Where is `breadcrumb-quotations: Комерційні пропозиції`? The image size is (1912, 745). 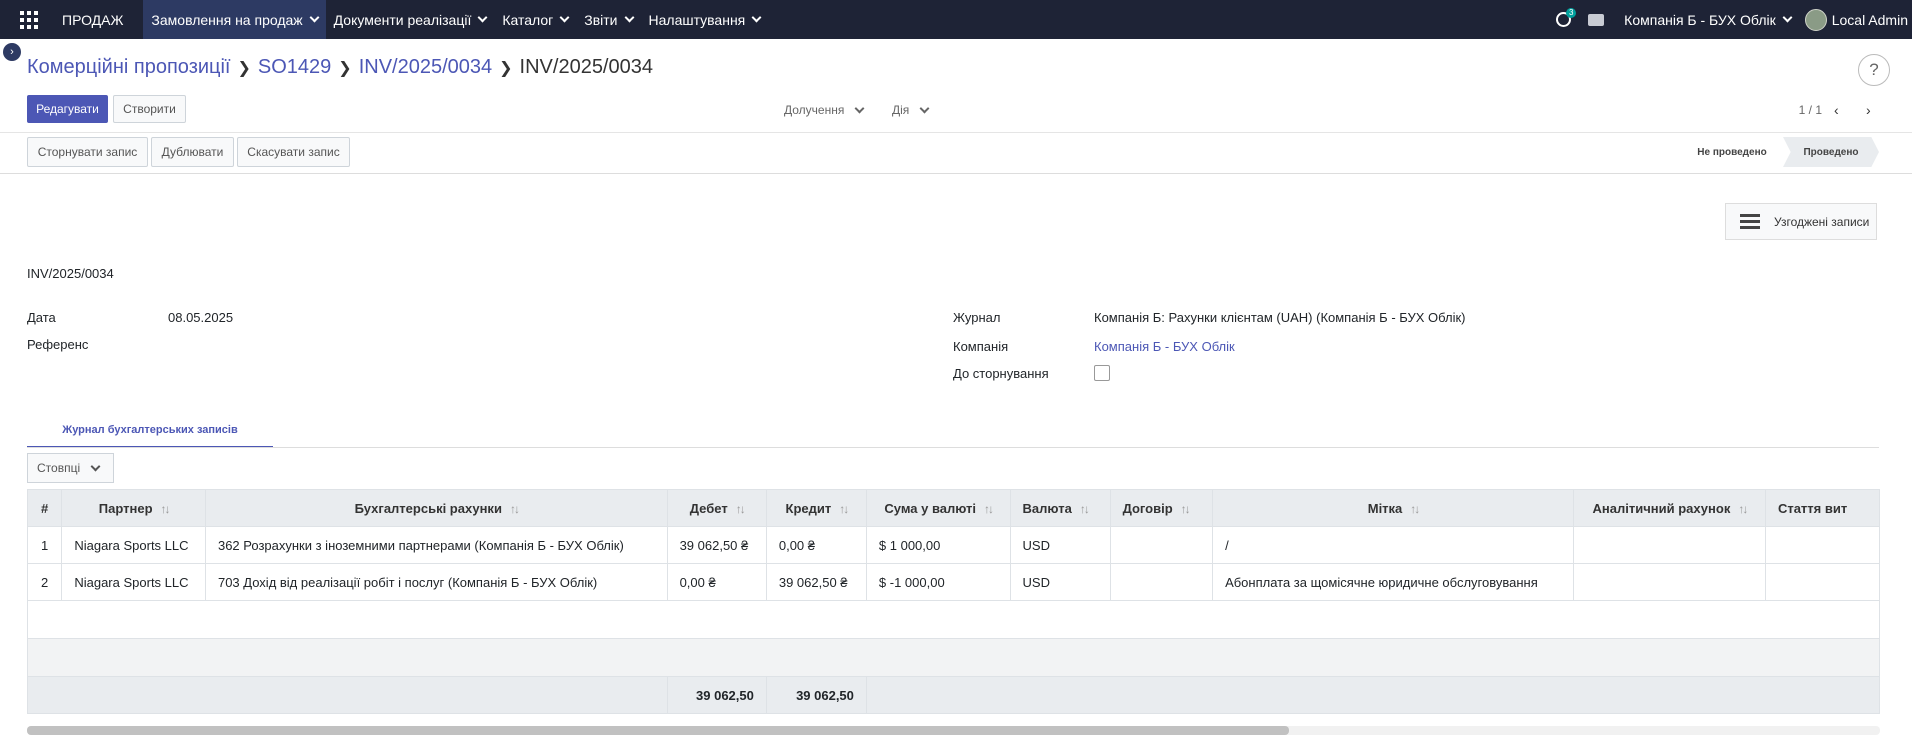
breadcrumb-quotations: Комерційні пропозиції is located at coordinates (129, 67).